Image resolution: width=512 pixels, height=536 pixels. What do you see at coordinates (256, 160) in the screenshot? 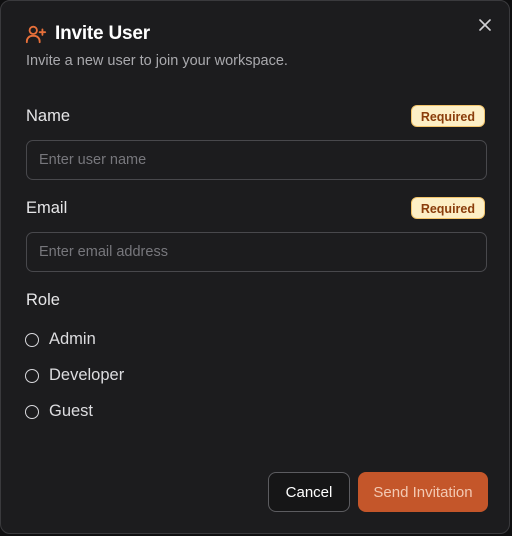
I see `name-input` at bounding box center [256, 160].